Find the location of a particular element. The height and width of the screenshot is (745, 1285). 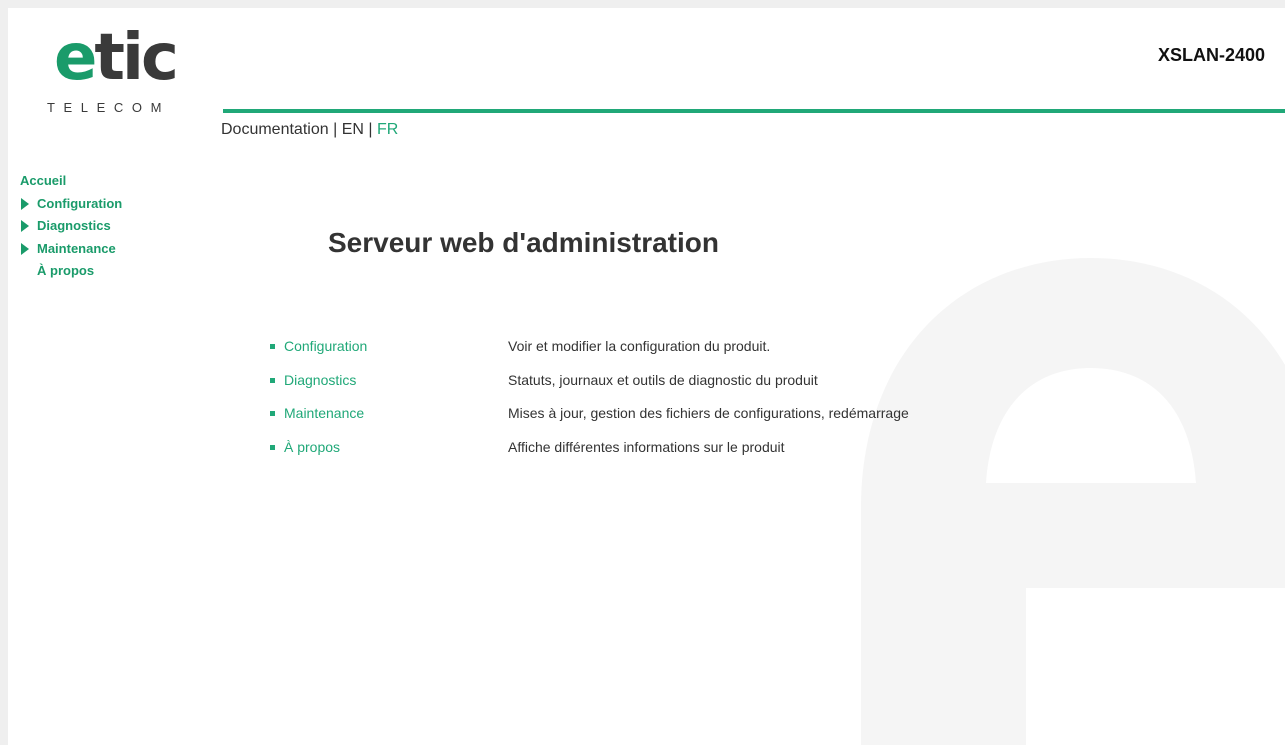

header-divider is located at coordinates (754, 111).